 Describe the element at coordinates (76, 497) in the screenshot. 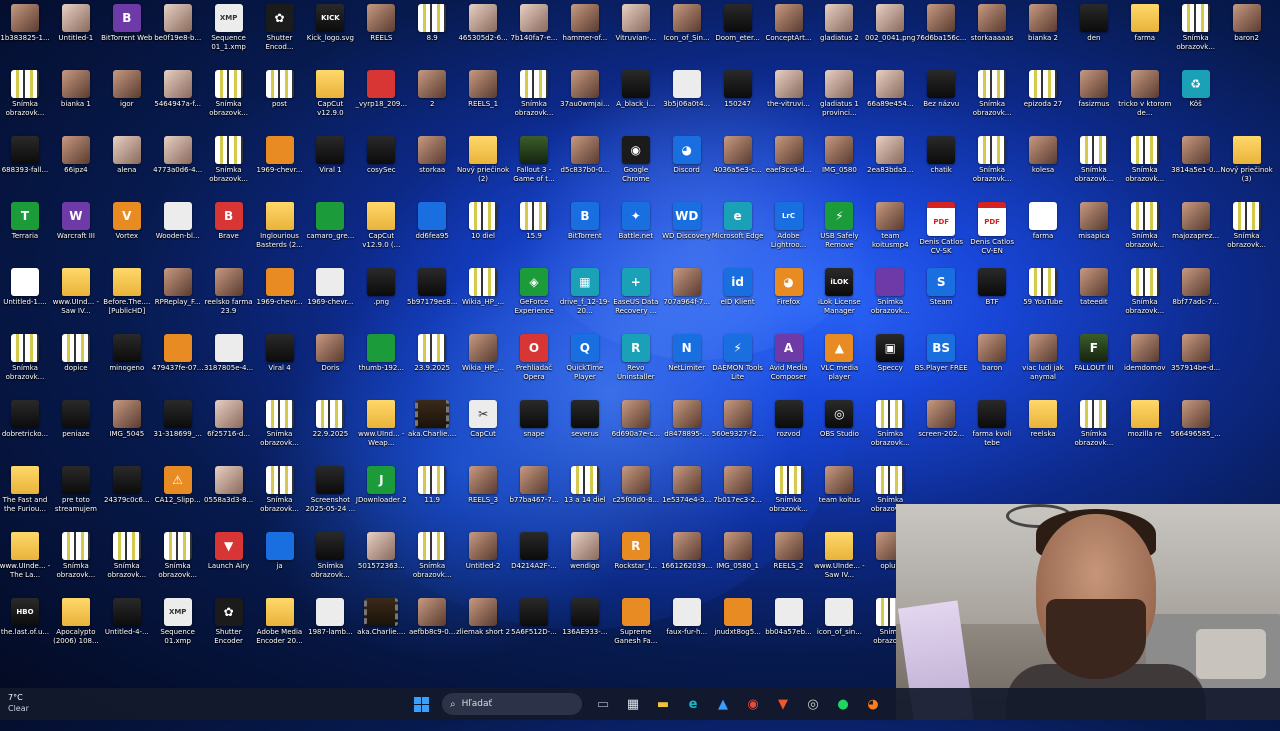

I see `desktop-icon: pre toto streamujem` at that location.